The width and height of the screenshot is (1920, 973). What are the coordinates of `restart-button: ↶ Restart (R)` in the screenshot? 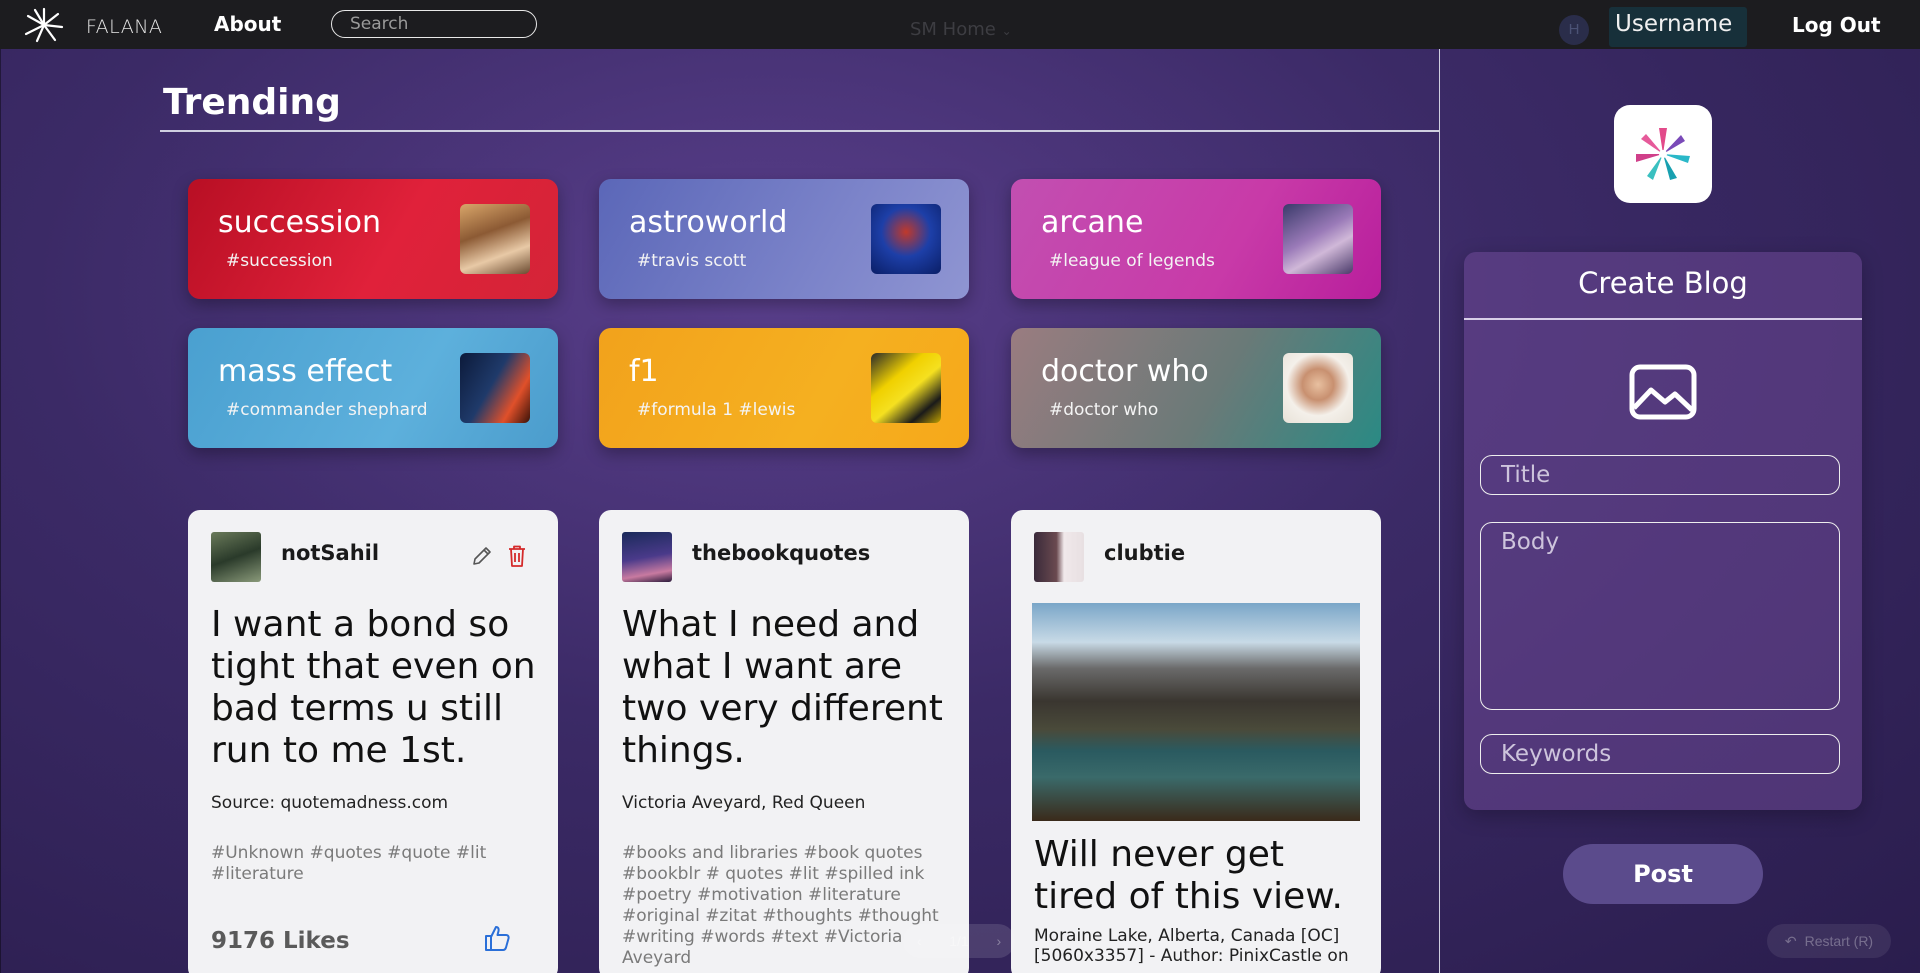 It's located at (1829, 941).